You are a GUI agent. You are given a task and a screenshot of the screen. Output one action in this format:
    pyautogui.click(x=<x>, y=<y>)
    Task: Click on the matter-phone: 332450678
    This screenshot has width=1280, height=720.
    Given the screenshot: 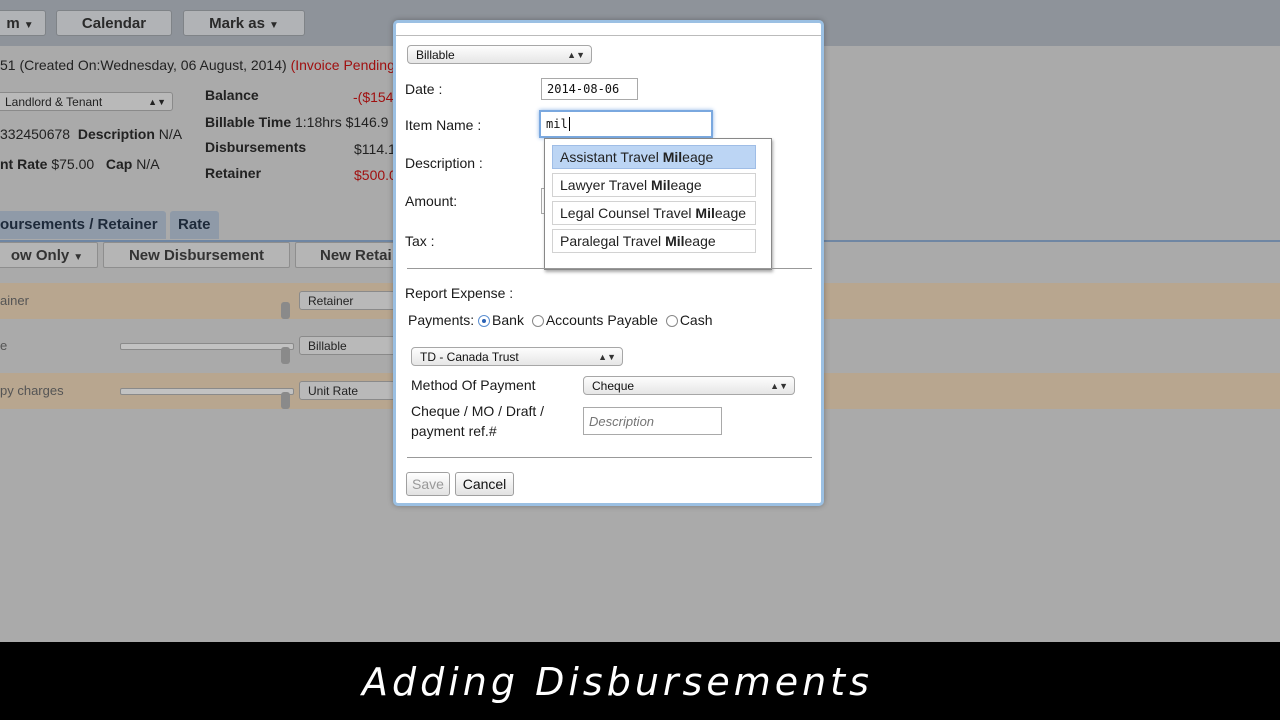 What is the action you would take?
    pyautogui.click(x=35, y=134)
    